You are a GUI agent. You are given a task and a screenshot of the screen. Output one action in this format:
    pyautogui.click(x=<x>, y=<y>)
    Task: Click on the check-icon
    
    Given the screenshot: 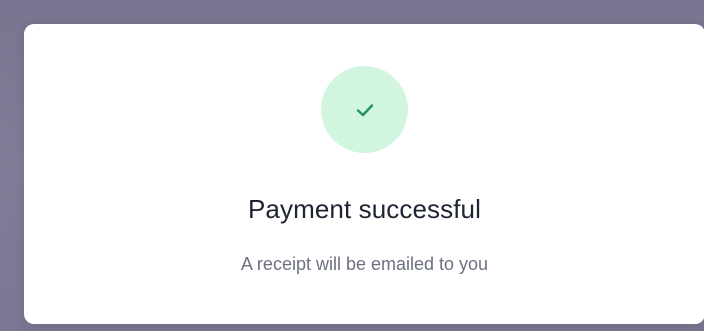 What is the action you would take?
    pyautogui.click(x=364, y=109)
    